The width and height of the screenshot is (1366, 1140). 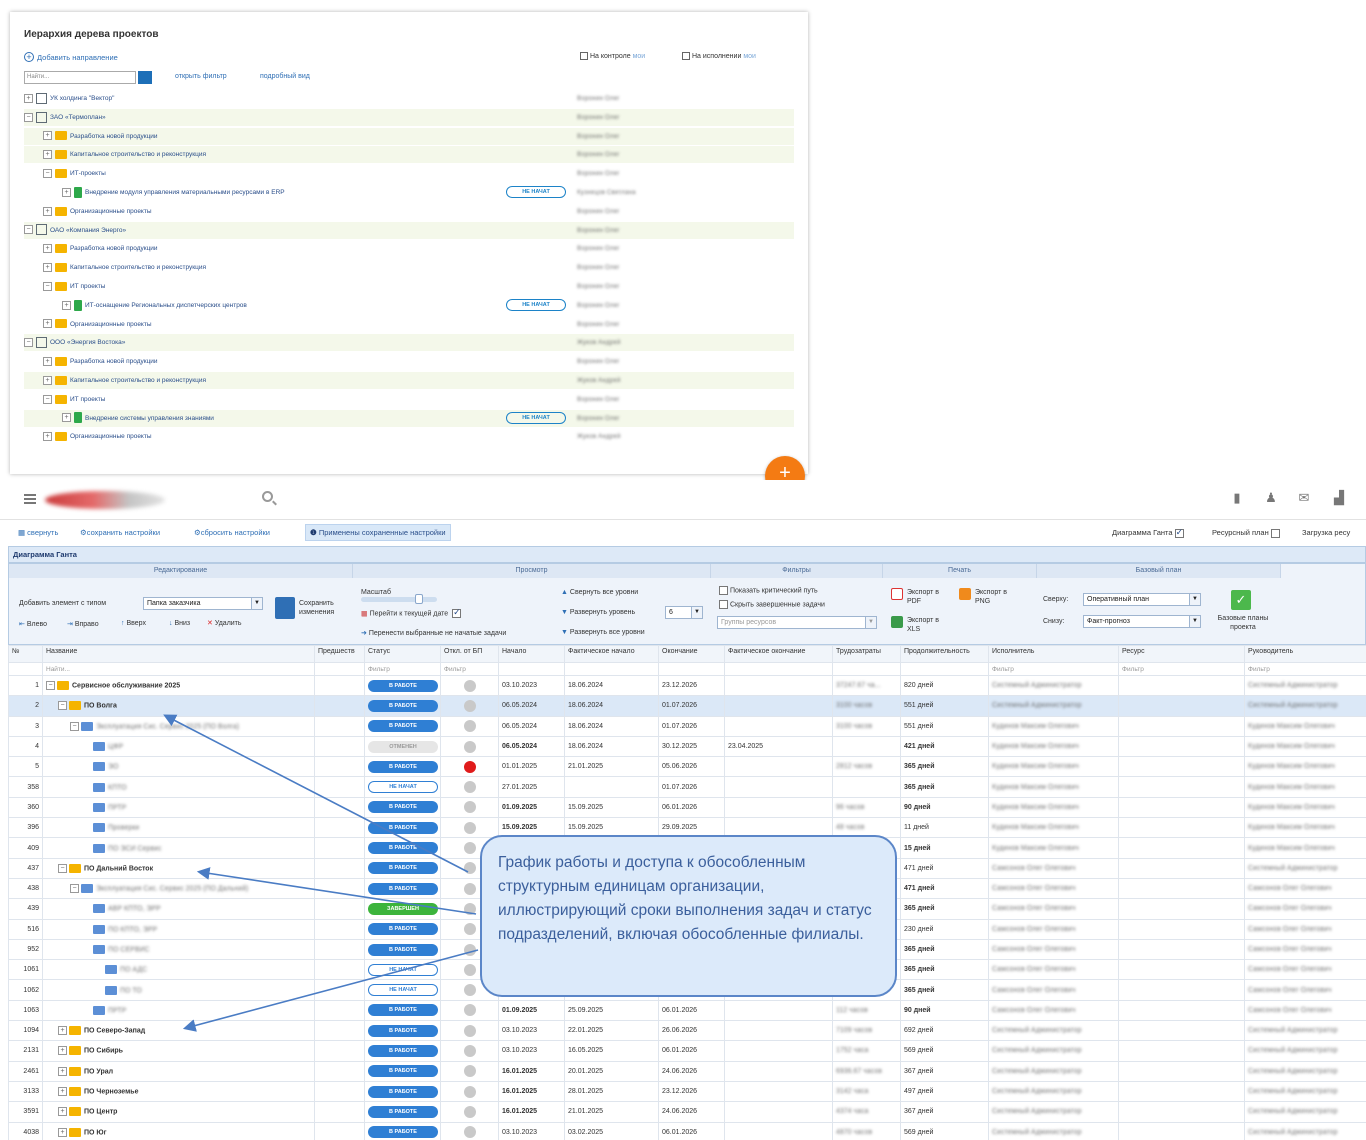 What do you see at coordinates (330, 990) in the screenshot?
I see `arrow-to-north-west` at bounding box center [330, 990].